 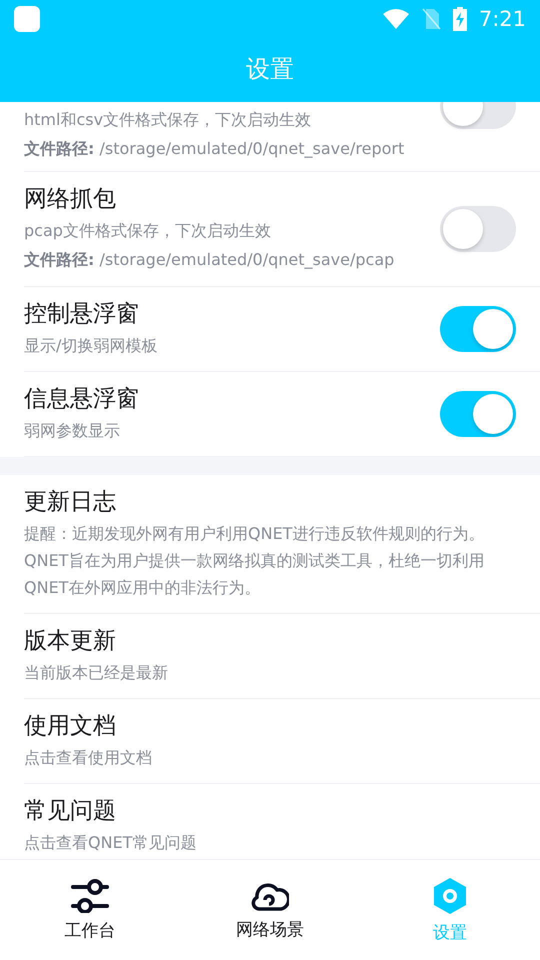 What do you see at coordinates (168, 120) in the screenshot?
I see `setting-description: html和csv文件格式保存，下次启动生效` at bounding box center [168, 120].